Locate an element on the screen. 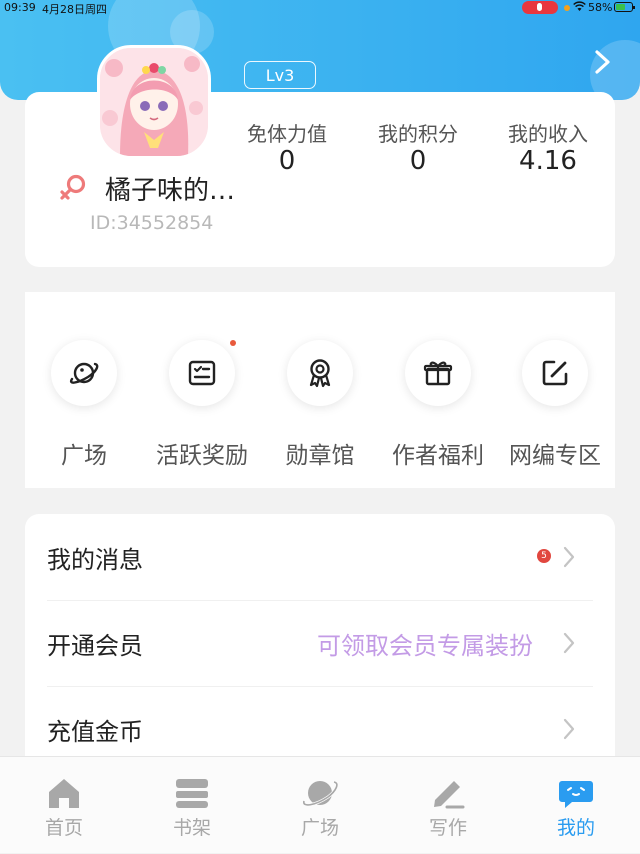  grid-item-label: 勋章馆 is located at coordinates (320, 456).